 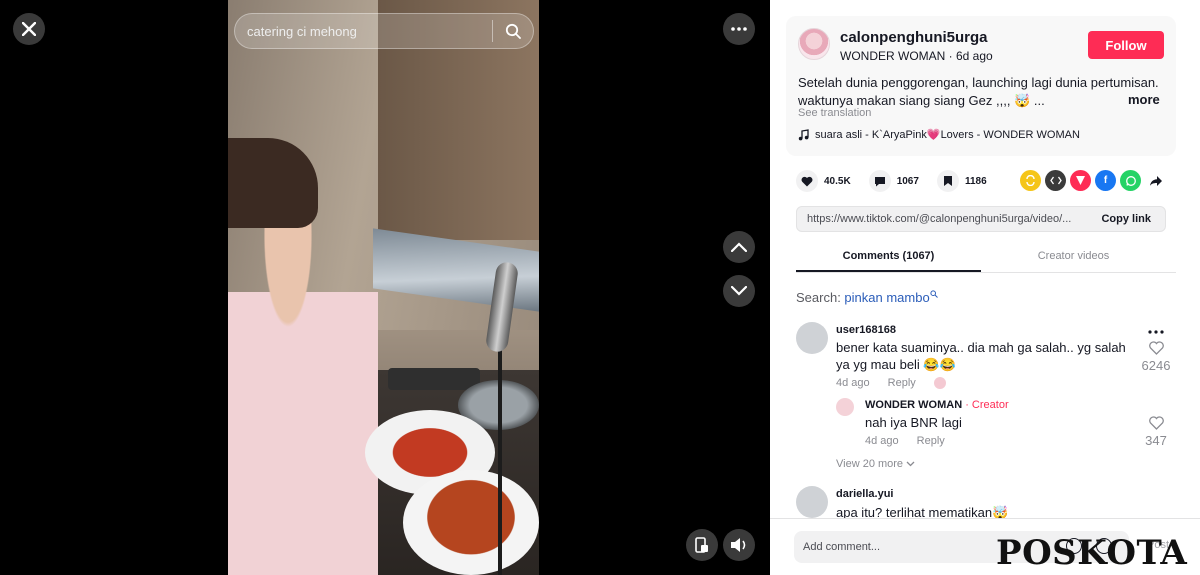 I want to click on author-nickname: WONDER WOMAN, so click(x=893, y=56).